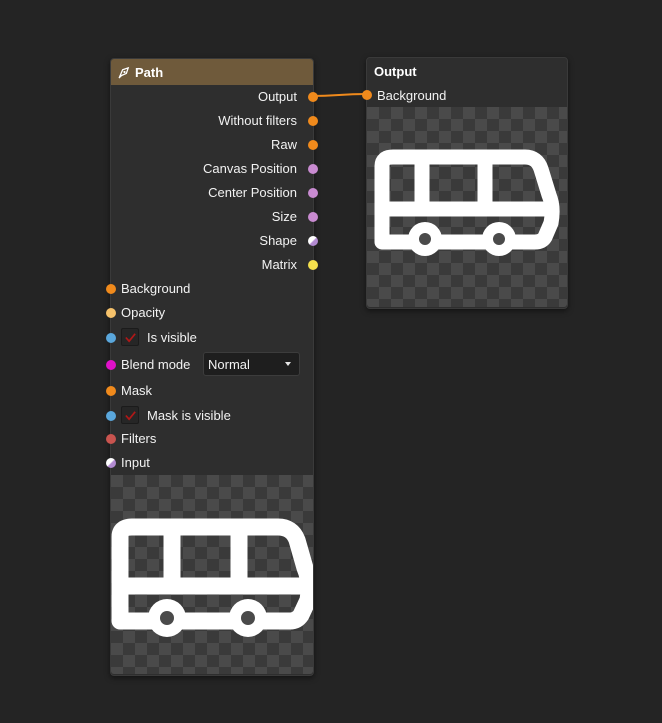 Image resolution: width=662 pixels, height=723 pixels. What do you see at coordinates (111, 463) in the screenshot?
I see `input-socket` at bounding box center [111, 463].